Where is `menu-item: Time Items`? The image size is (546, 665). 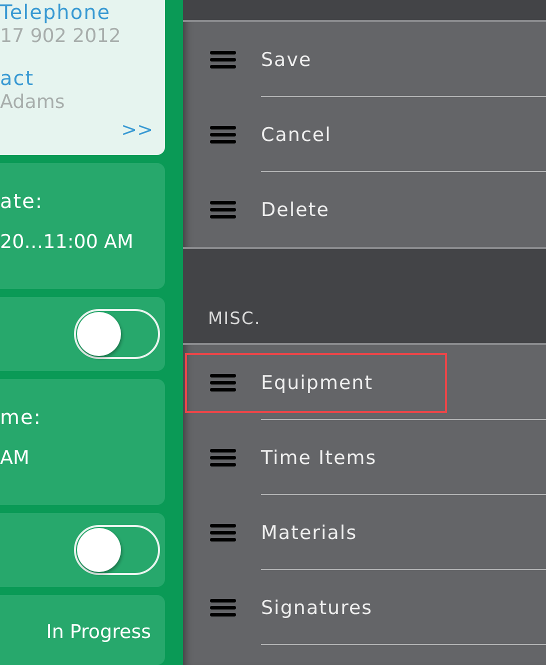 menu-item: Time Items is located at coordinates (291, 458).